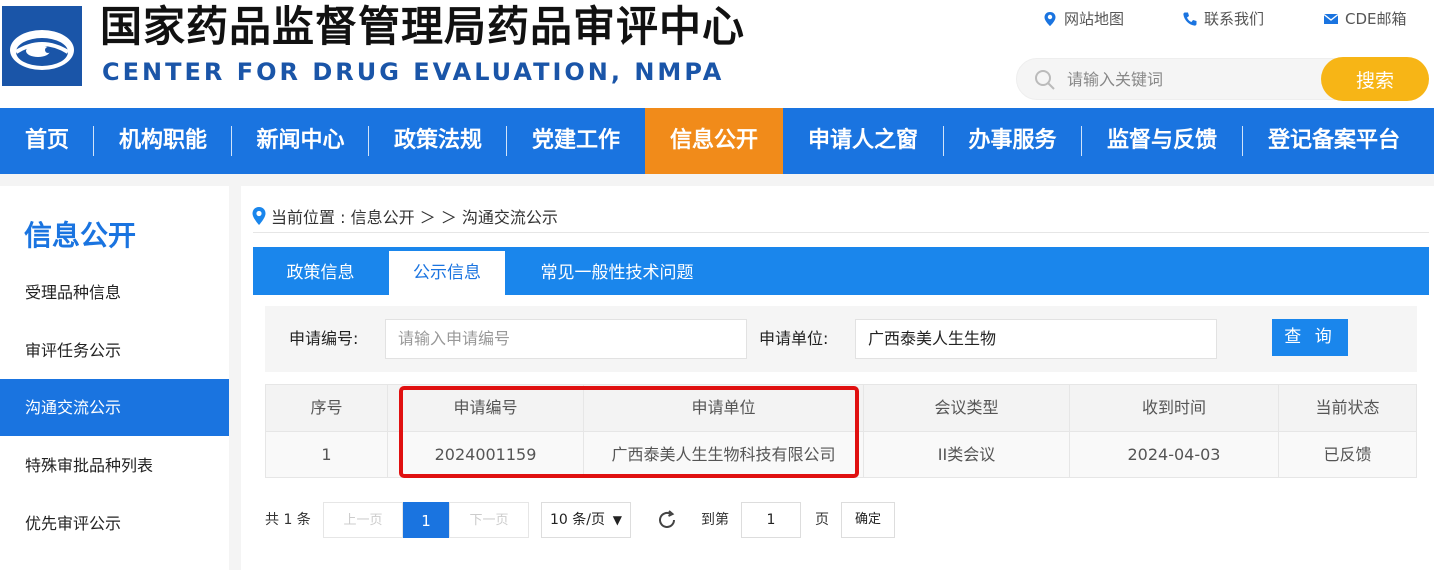  Describe the element at coordinates (114, 350) in the screenshot. I see `sidebar-item-review-tasks: 审评任务公示` at that location.